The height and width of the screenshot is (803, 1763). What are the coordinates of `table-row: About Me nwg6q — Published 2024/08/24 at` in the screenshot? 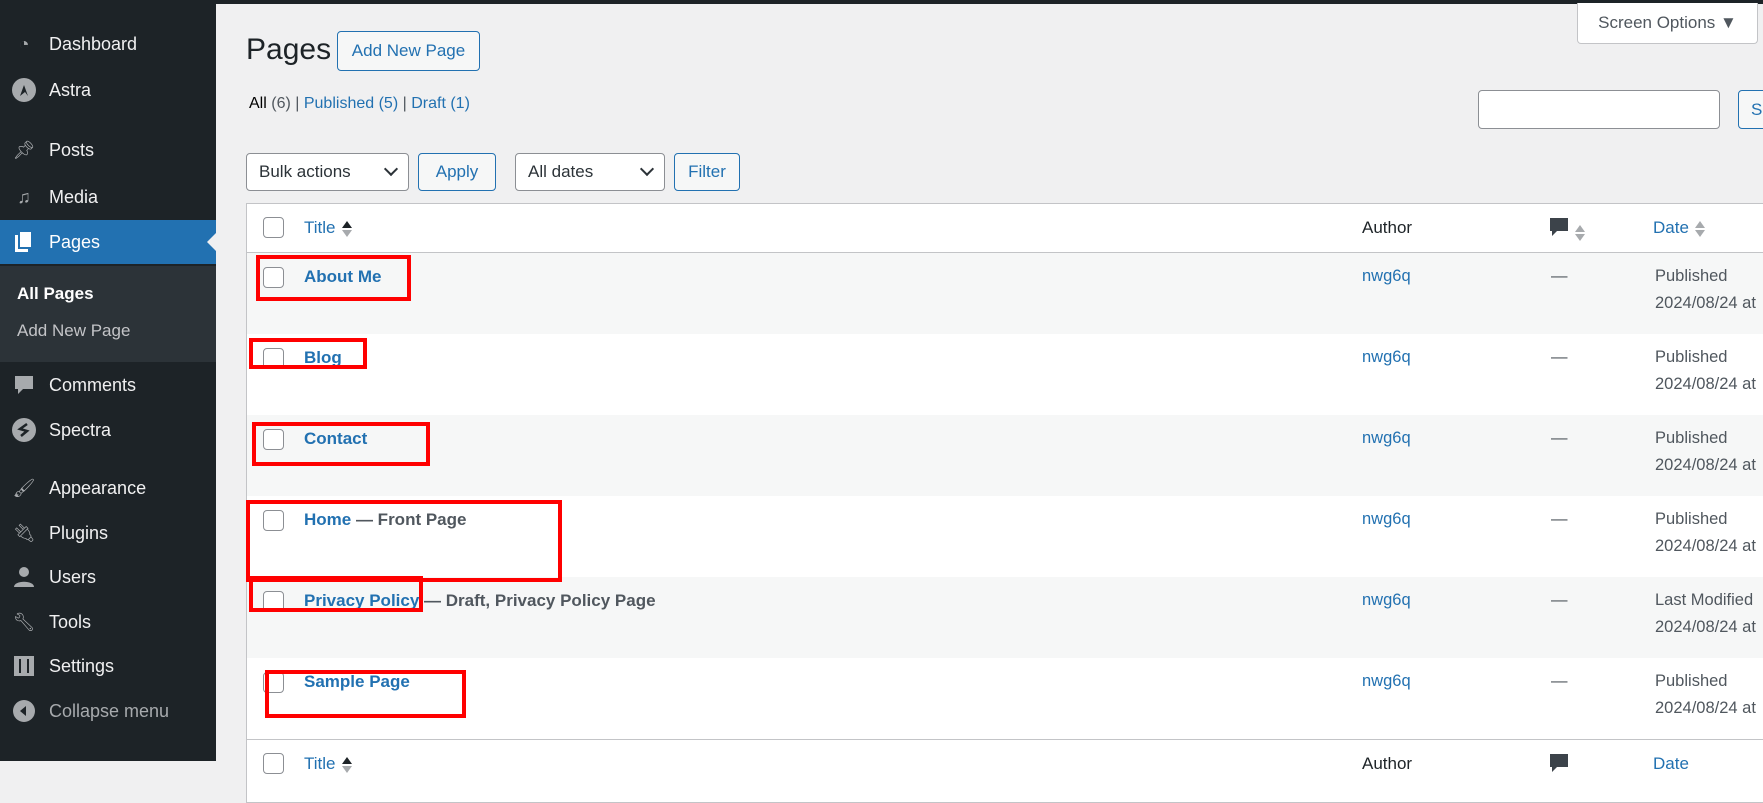 It's located at (1005, 293).